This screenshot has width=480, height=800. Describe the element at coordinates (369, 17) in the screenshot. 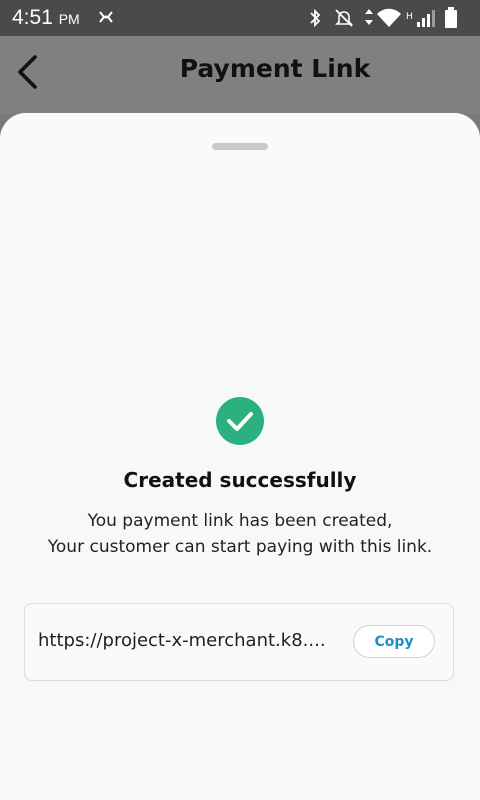

I see `data-arrows-icon` at that location.